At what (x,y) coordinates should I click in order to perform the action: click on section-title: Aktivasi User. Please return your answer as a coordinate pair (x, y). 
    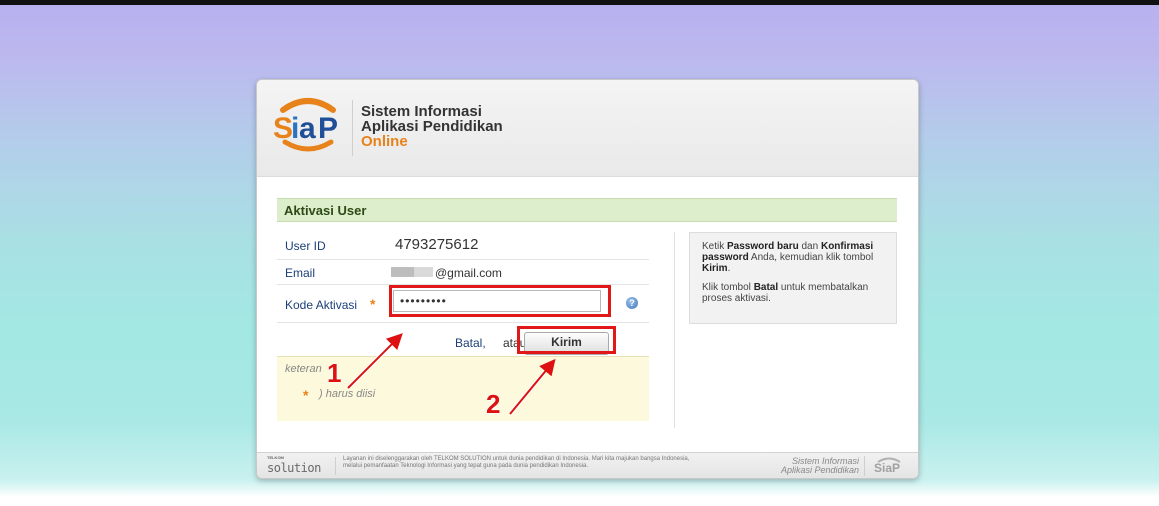
    Looking at the image, I should click on (587, 210).